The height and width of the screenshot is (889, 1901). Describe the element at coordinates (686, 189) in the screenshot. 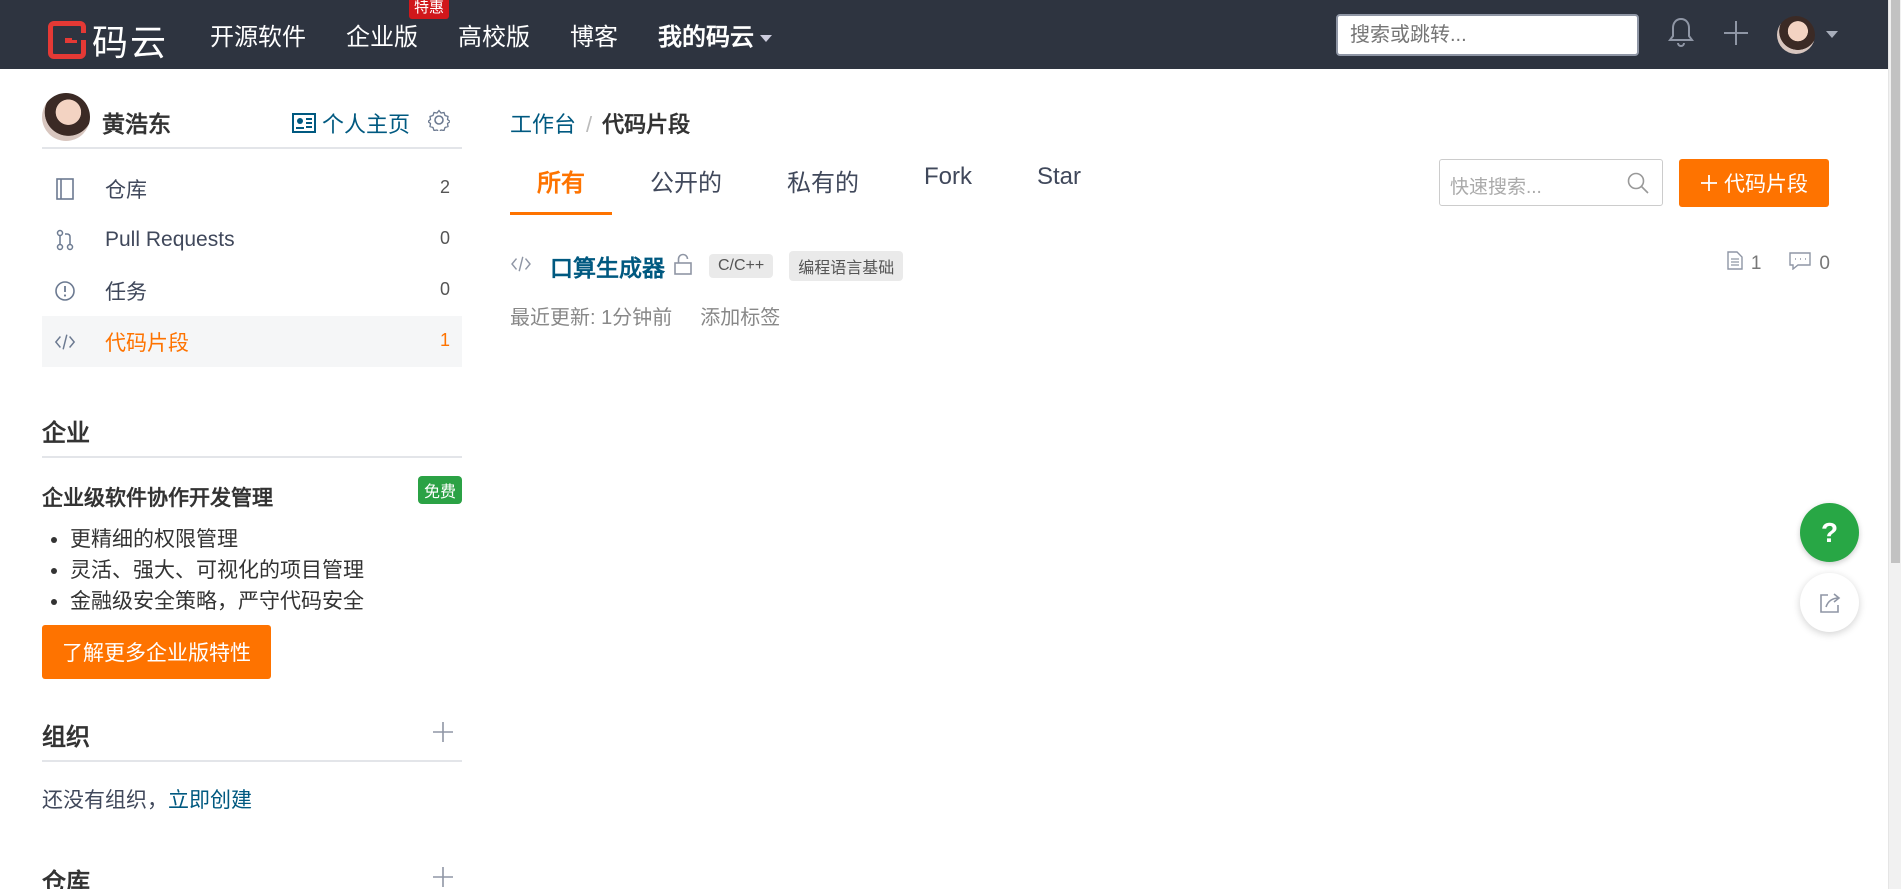

I see `tab-public: 公开的` at that location.